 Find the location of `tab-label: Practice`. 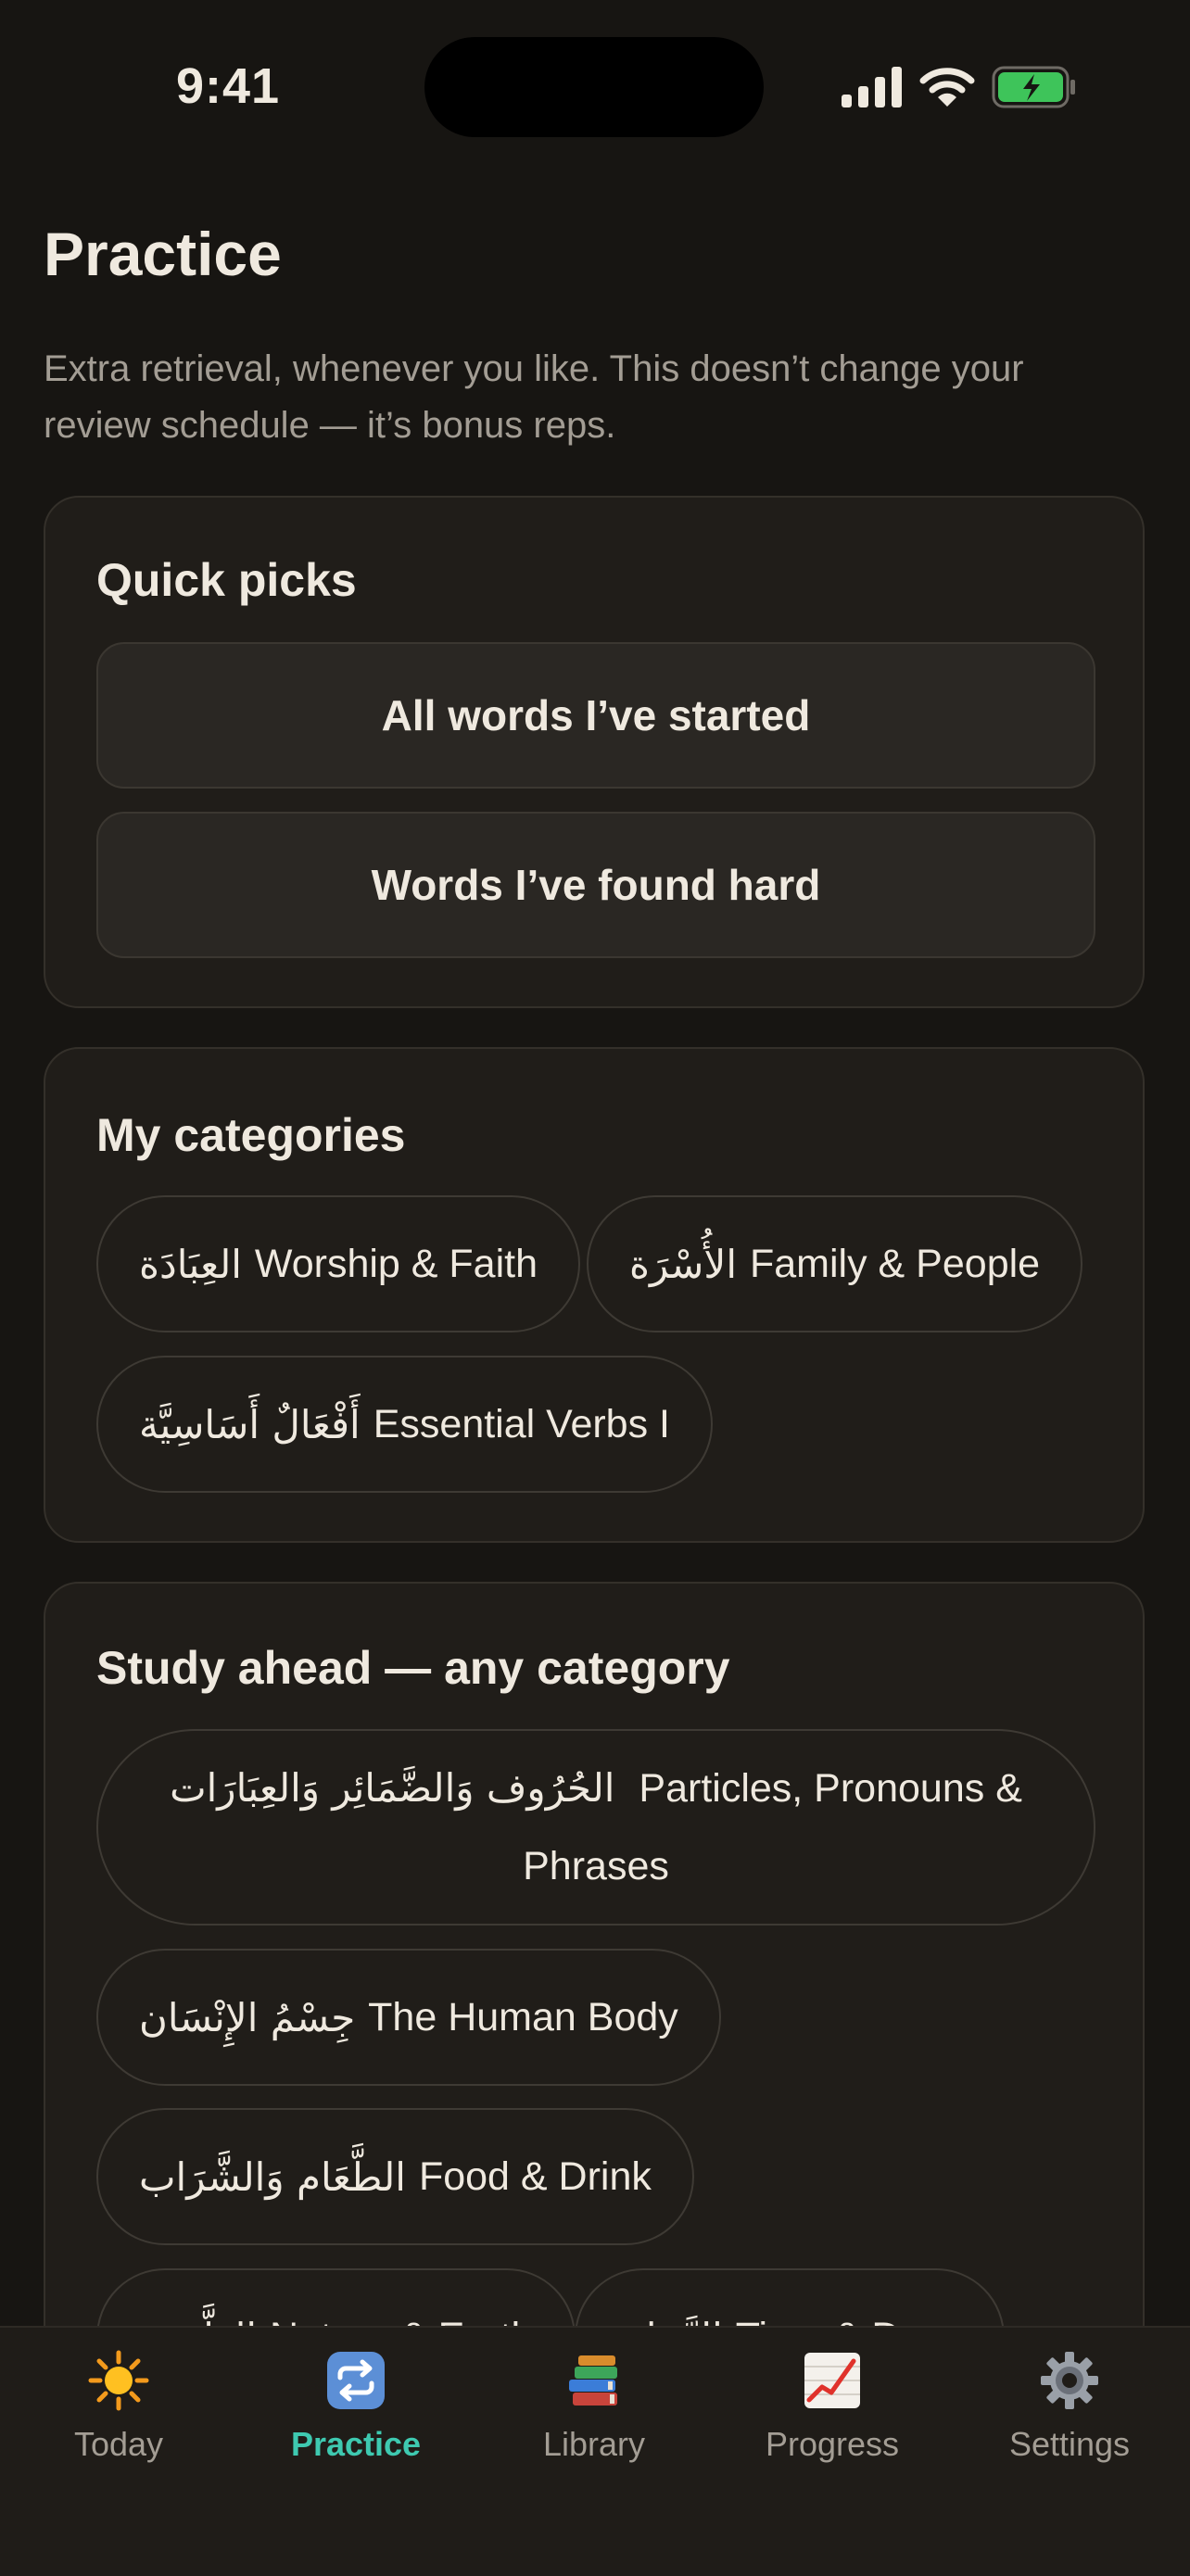

tab-label: Practice is located at coordinates (356, 2444).